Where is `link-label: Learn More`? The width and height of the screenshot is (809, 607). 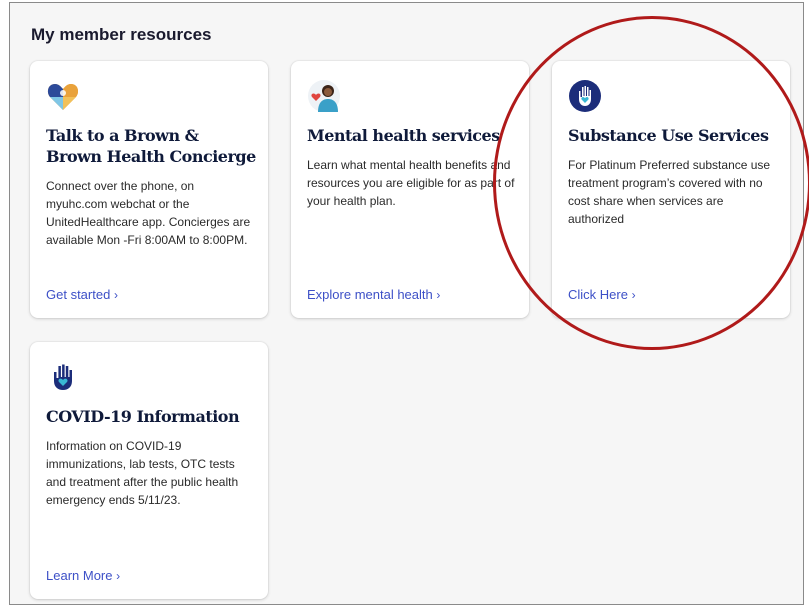 link-label: Learn More is located at coordinates (79, 575).